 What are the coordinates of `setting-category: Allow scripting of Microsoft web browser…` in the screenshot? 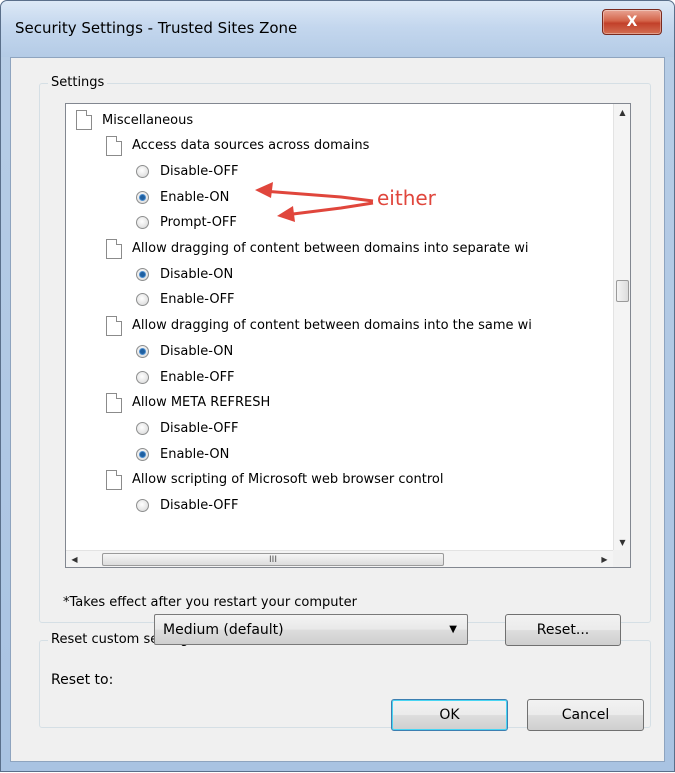 It's located at (274, 480).